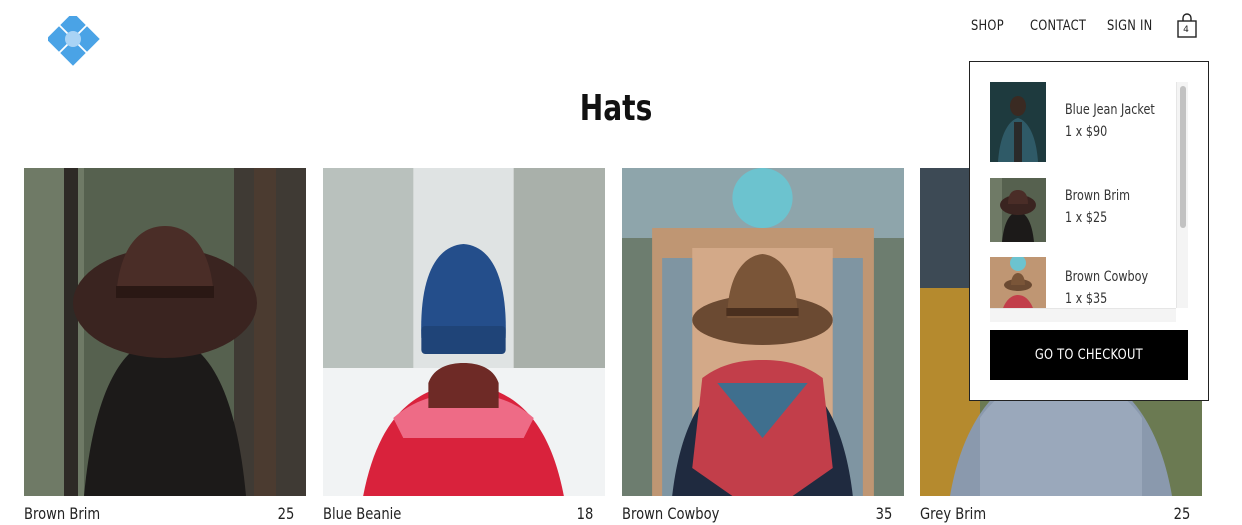 The image size is (1242, 525). What do you see at coordinates (1183, 157) in the screenshot?
I see `cart-scrollbar-thumb` at bounding box center [1183, 157].